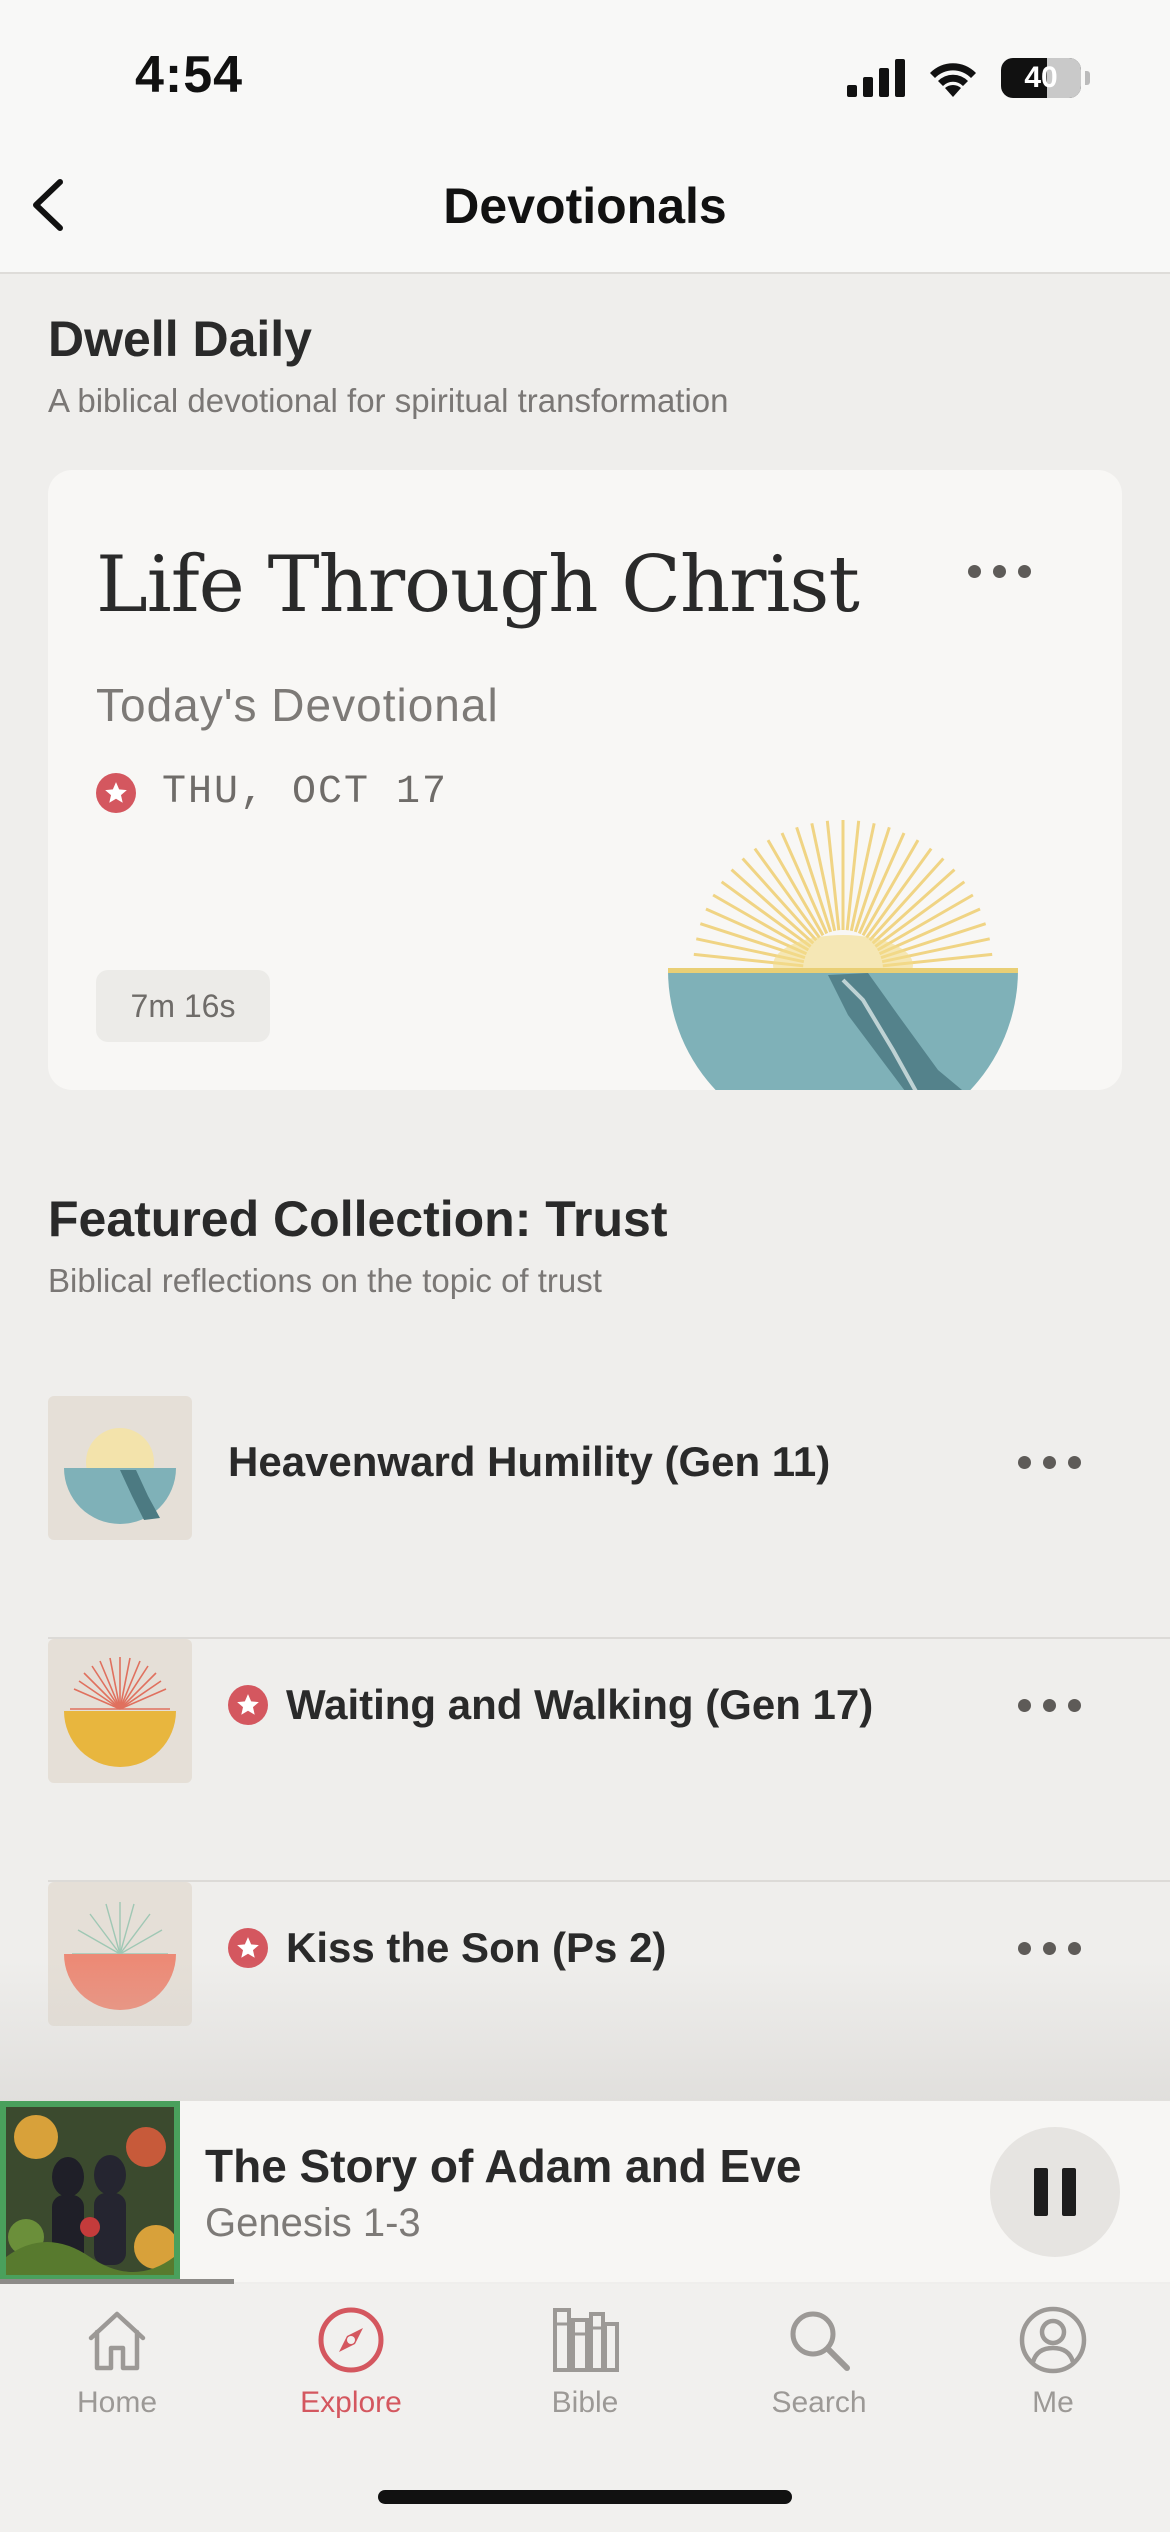 This screenshot has height=2532, width=1170. I want to click on search-icon, so click(820, 2341).